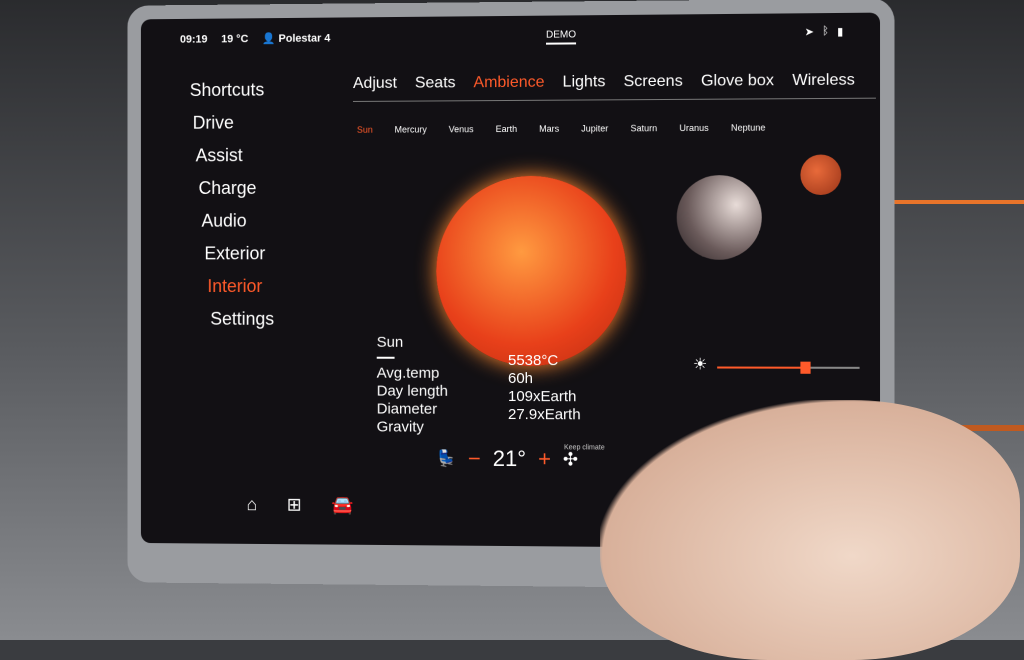  Describe the element at coordinates (240, 286) in the screenshot. I see `sidebar-item-interior: Interior` at that location.